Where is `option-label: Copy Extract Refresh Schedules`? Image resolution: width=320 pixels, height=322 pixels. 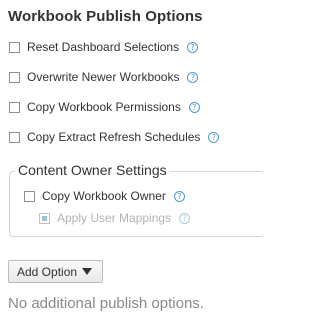 option-label: Copy Extract Refresh Schedules is located at coordinates (114, 137).